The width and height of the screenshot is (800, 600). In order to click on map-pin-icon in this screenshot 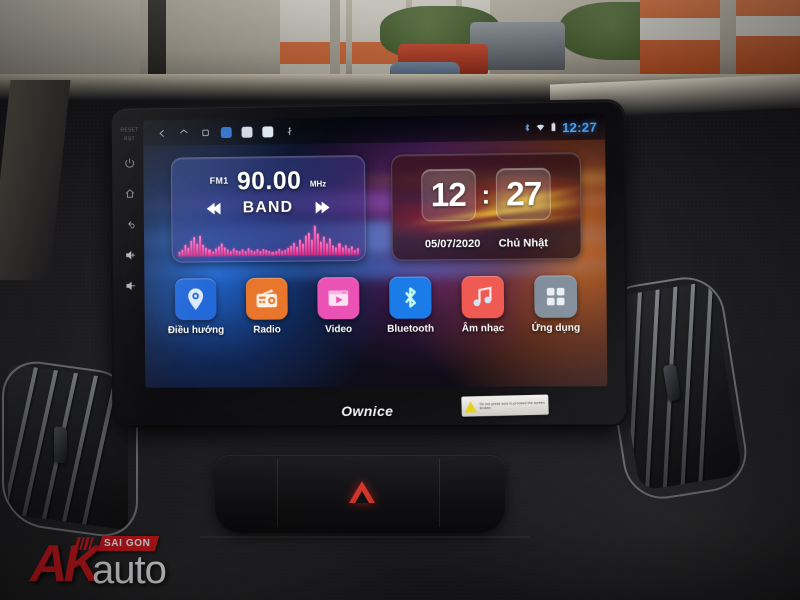, I will do `click(195, 299)`.